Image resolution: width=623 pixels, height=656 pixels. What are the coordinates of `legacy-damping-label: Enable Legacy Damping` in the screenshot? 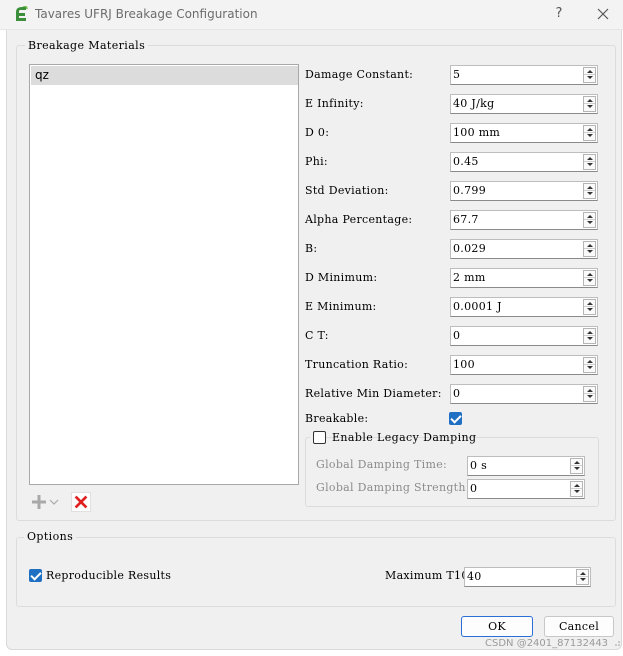 It's located at (404, 437).